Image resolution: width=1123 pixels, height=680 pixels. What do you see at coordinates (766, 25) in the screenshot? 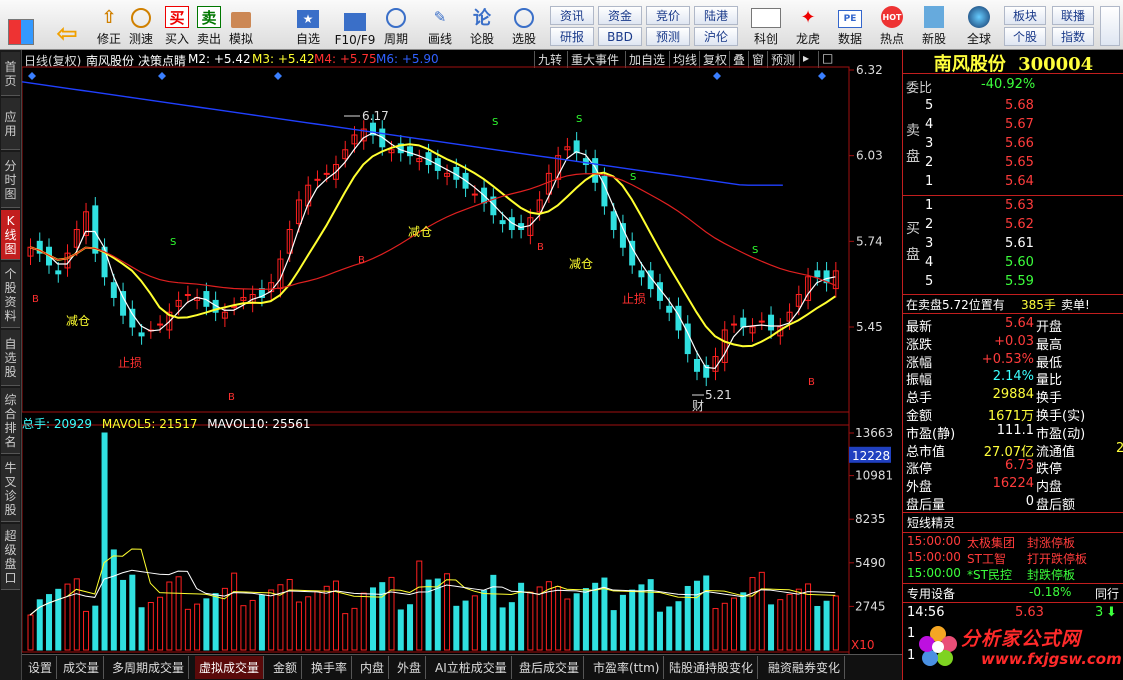
I see `kechuang-button: 科创` at bounding box center [766, 25].